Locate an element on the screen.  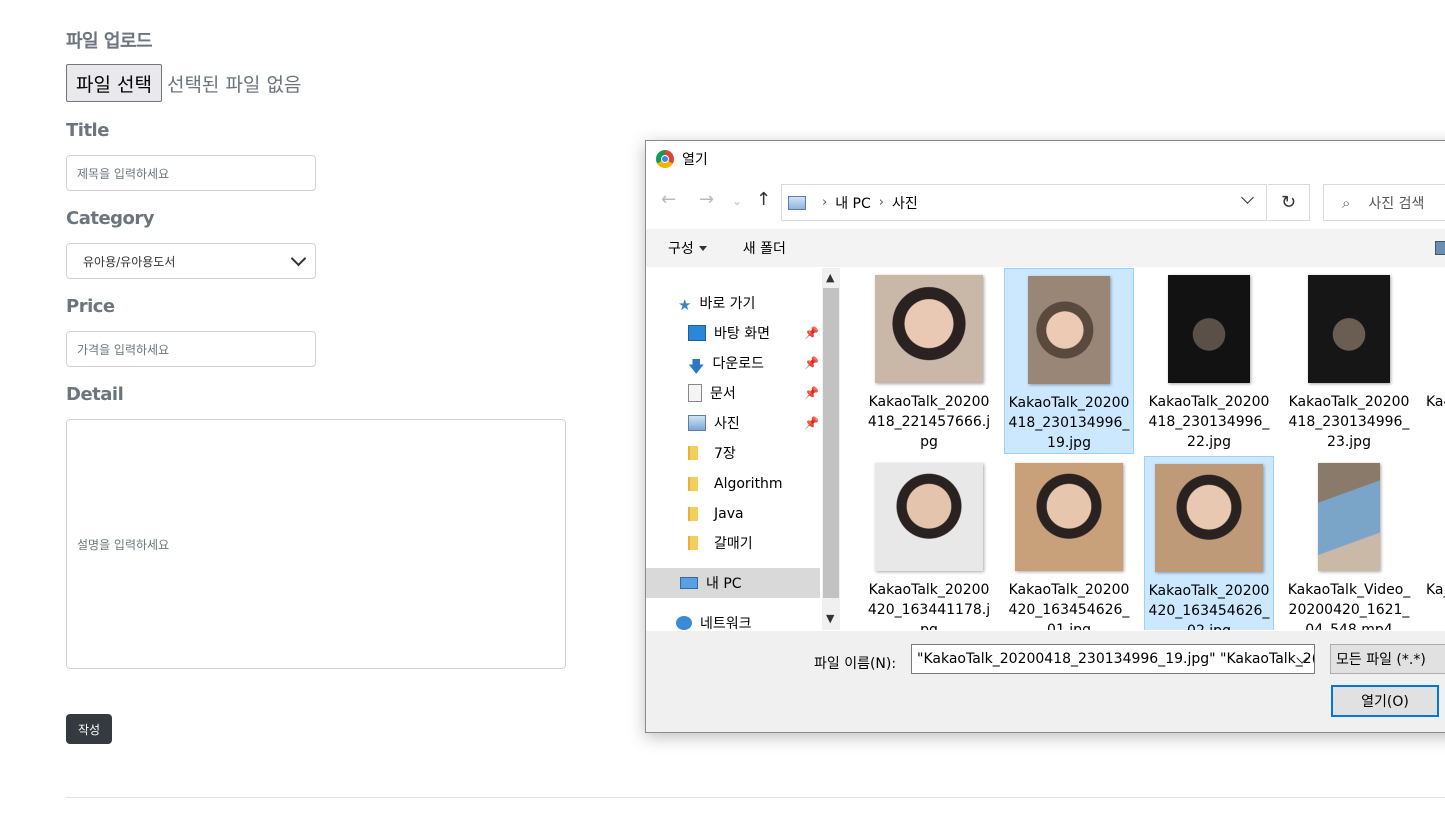
up-arrow-icon: ↑ is located at coordinates (763, 199).